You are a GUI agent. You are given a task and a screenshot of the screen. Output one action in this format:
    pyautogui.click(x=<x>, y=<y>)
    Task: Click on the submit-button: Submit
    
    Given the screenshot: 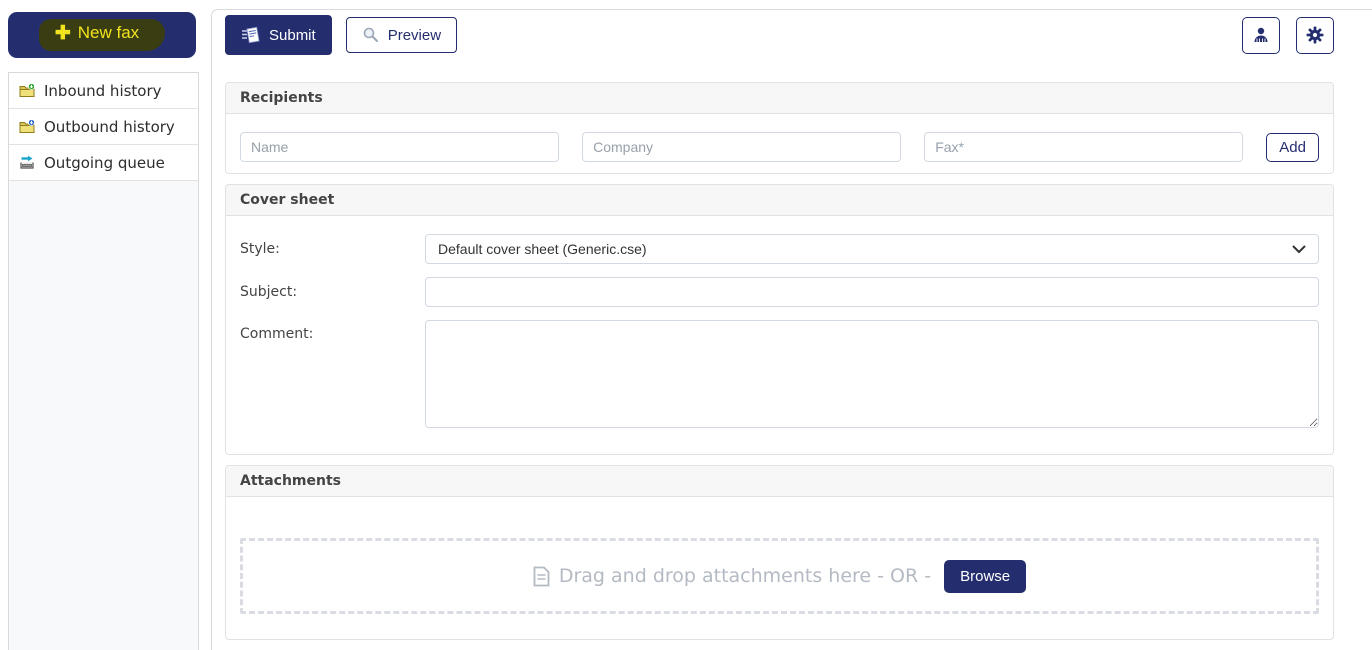 What is the action you would take?
    pyautogui.click(x=278, y=35)
    